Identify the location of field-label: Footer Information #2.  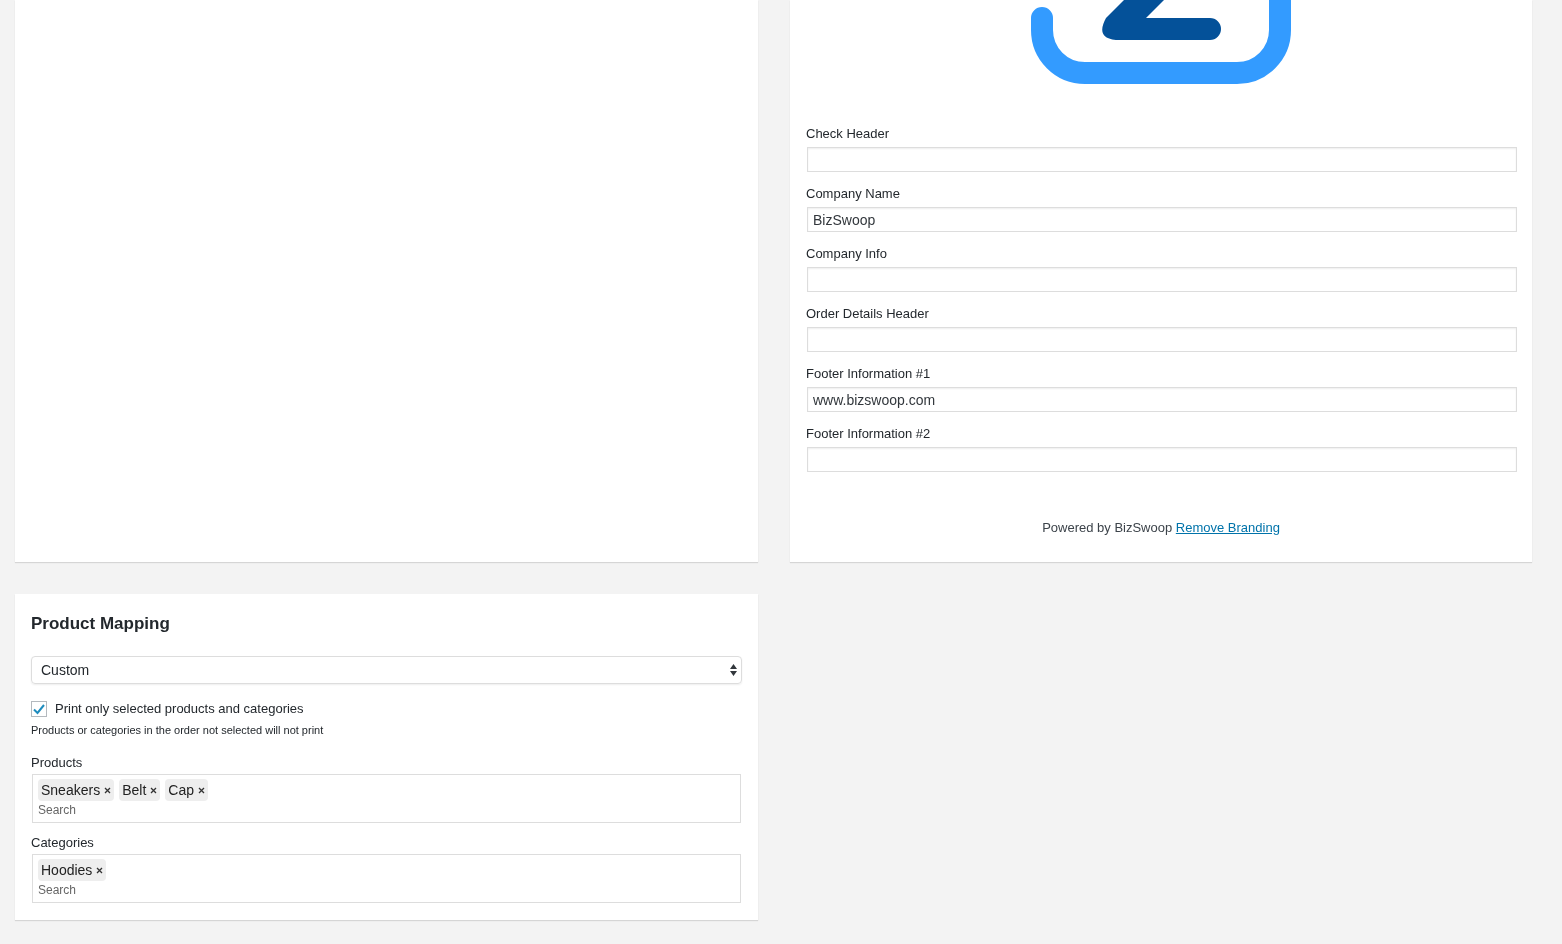
(869, 434).